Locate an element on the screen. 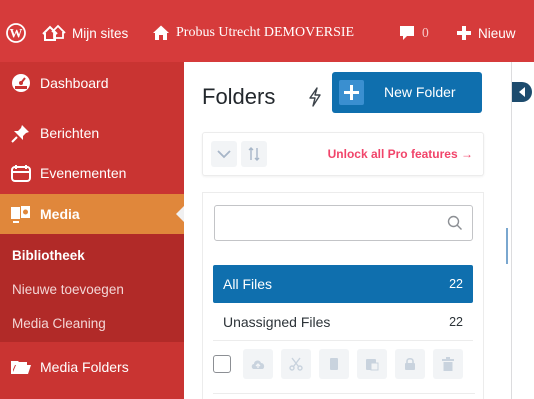 This screenshot has height=399, width=534. folder-row-unassigned-files: Unassigned Files 22 is located at coordinates (343, 322).